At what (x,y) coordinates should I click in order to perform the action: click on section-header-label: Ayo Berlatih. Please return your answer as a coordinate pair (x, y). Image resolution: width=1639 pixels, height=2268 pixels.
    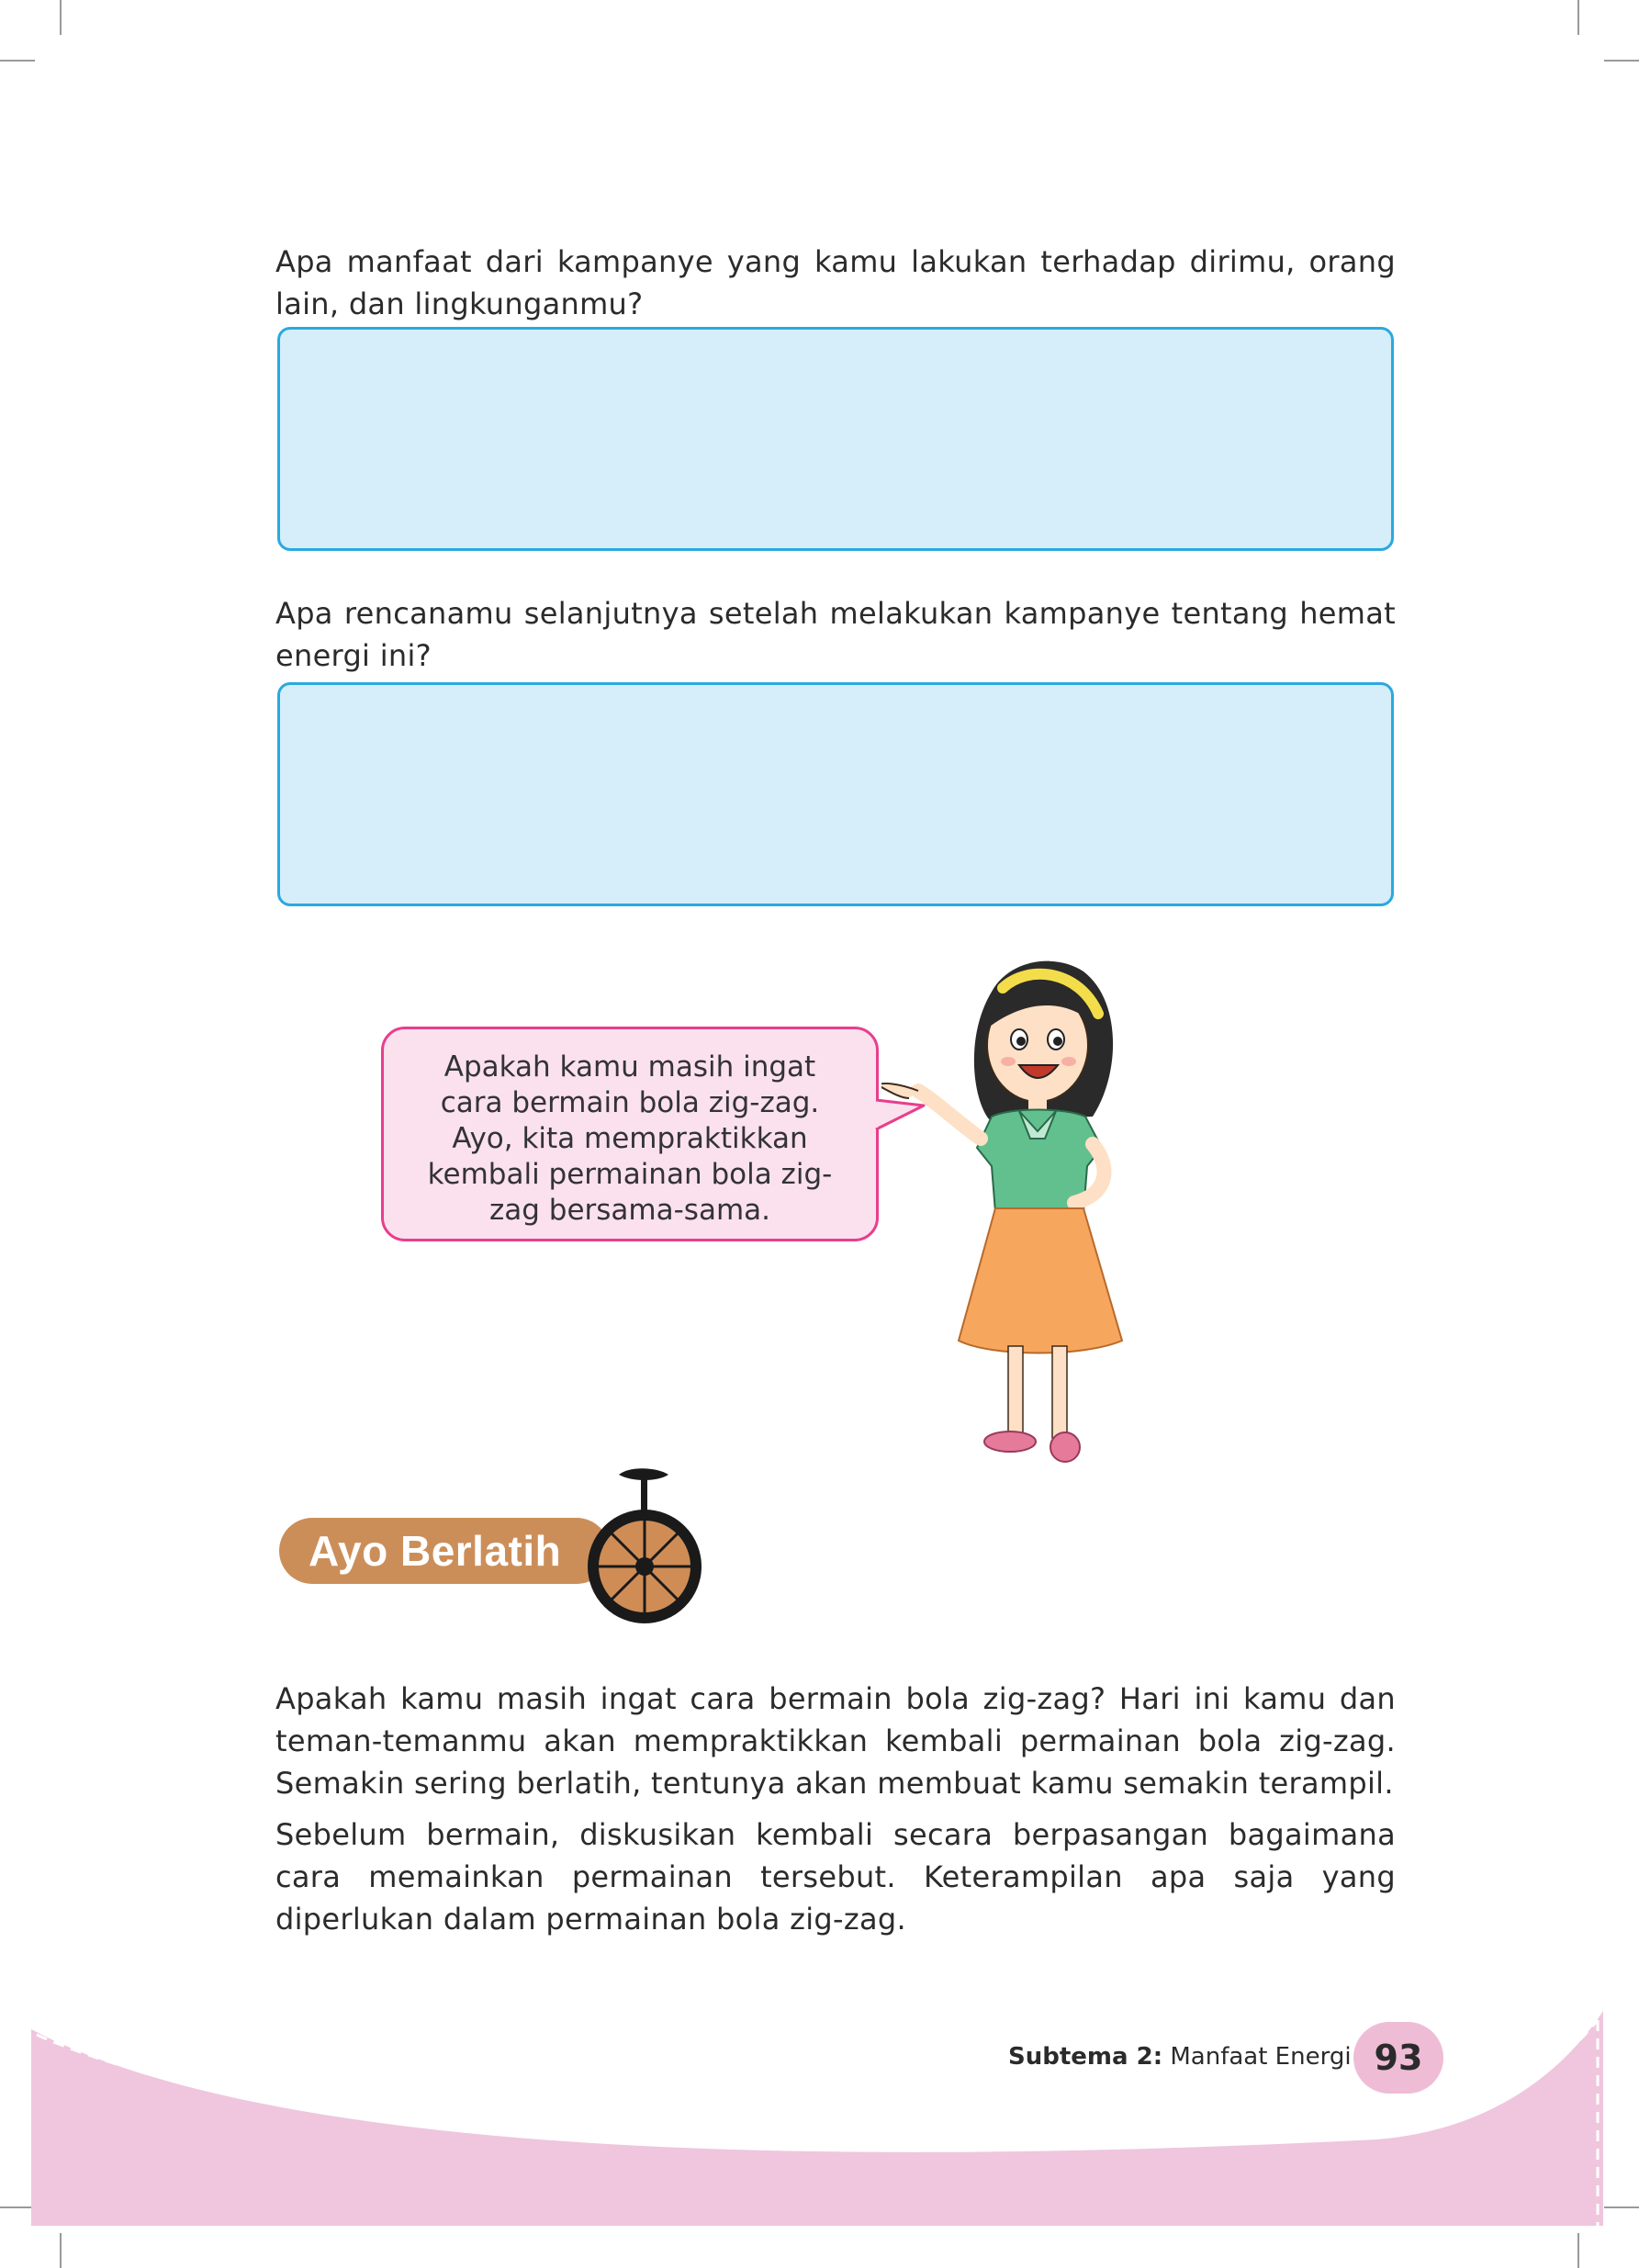
    Looking at the image, I should click on (435, 1551).